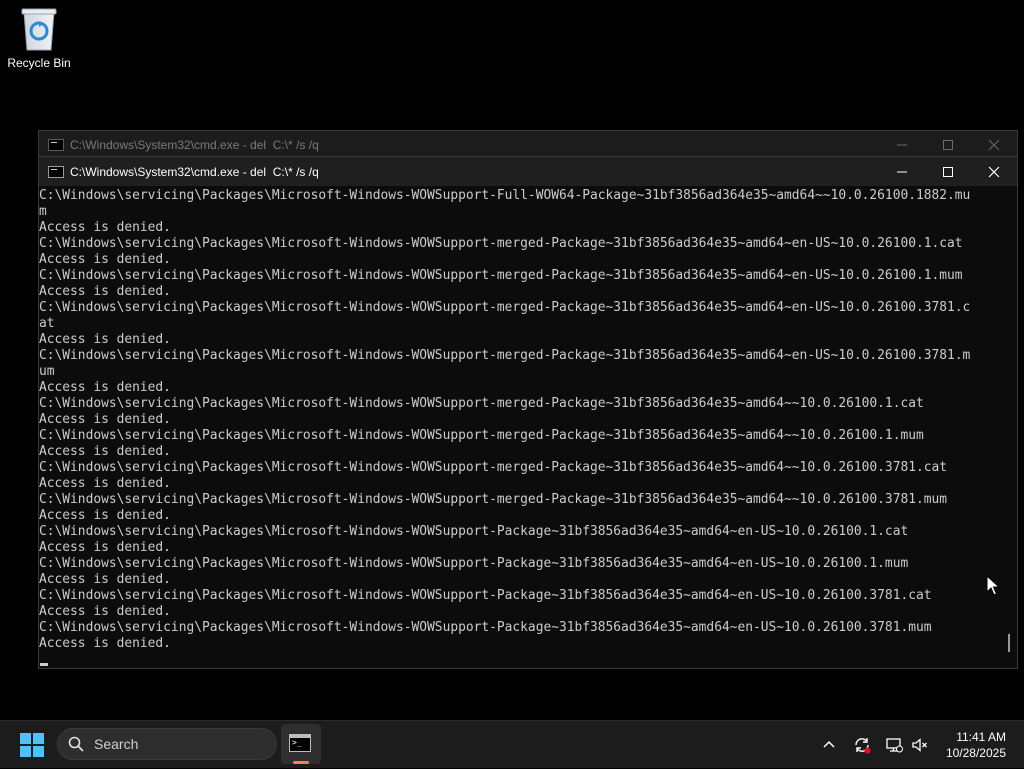 The width and height of the screenshot is (1024, 769). What do you see at coordinates (167, 744) in the screenshot?
I see `taskbar-search-box: Search` at bounding box center [167, 744].